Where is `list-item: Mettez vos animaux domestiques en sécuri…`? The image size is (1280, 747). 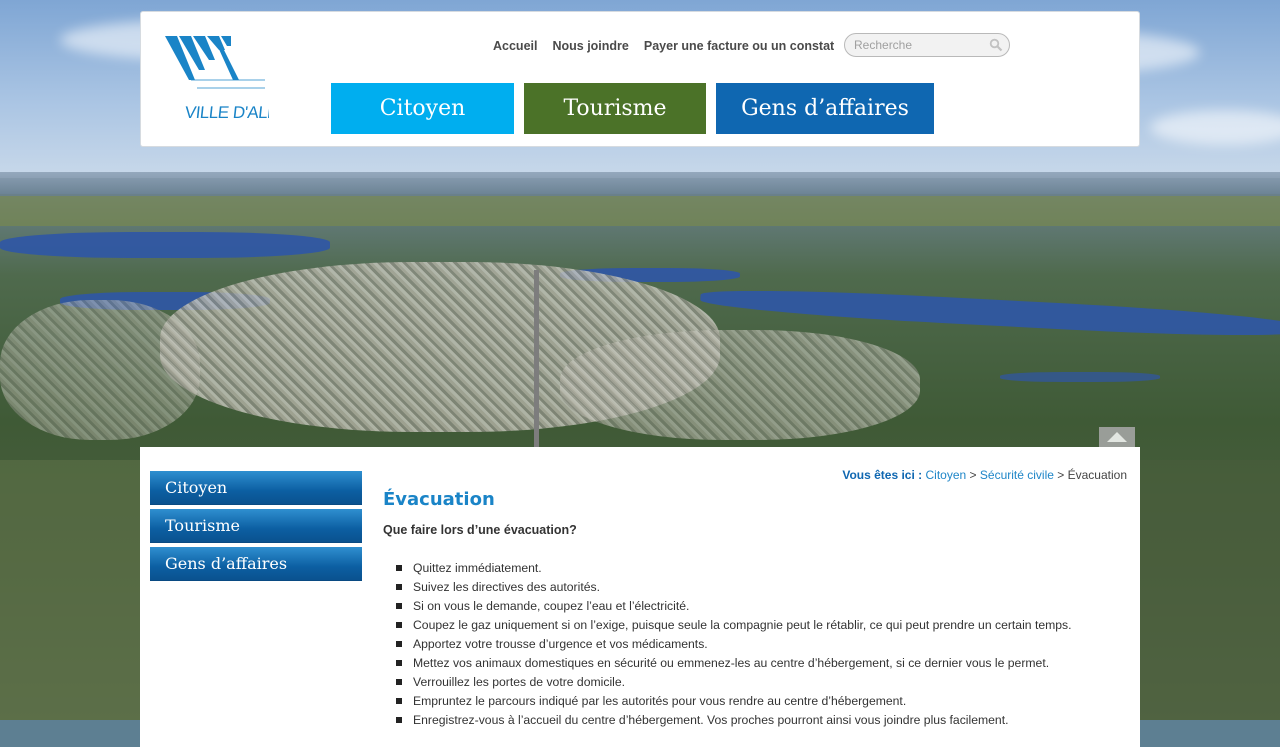 list-item: Mettez vos animaux domestiques en sécuri… is located at coordinates (727, 664).